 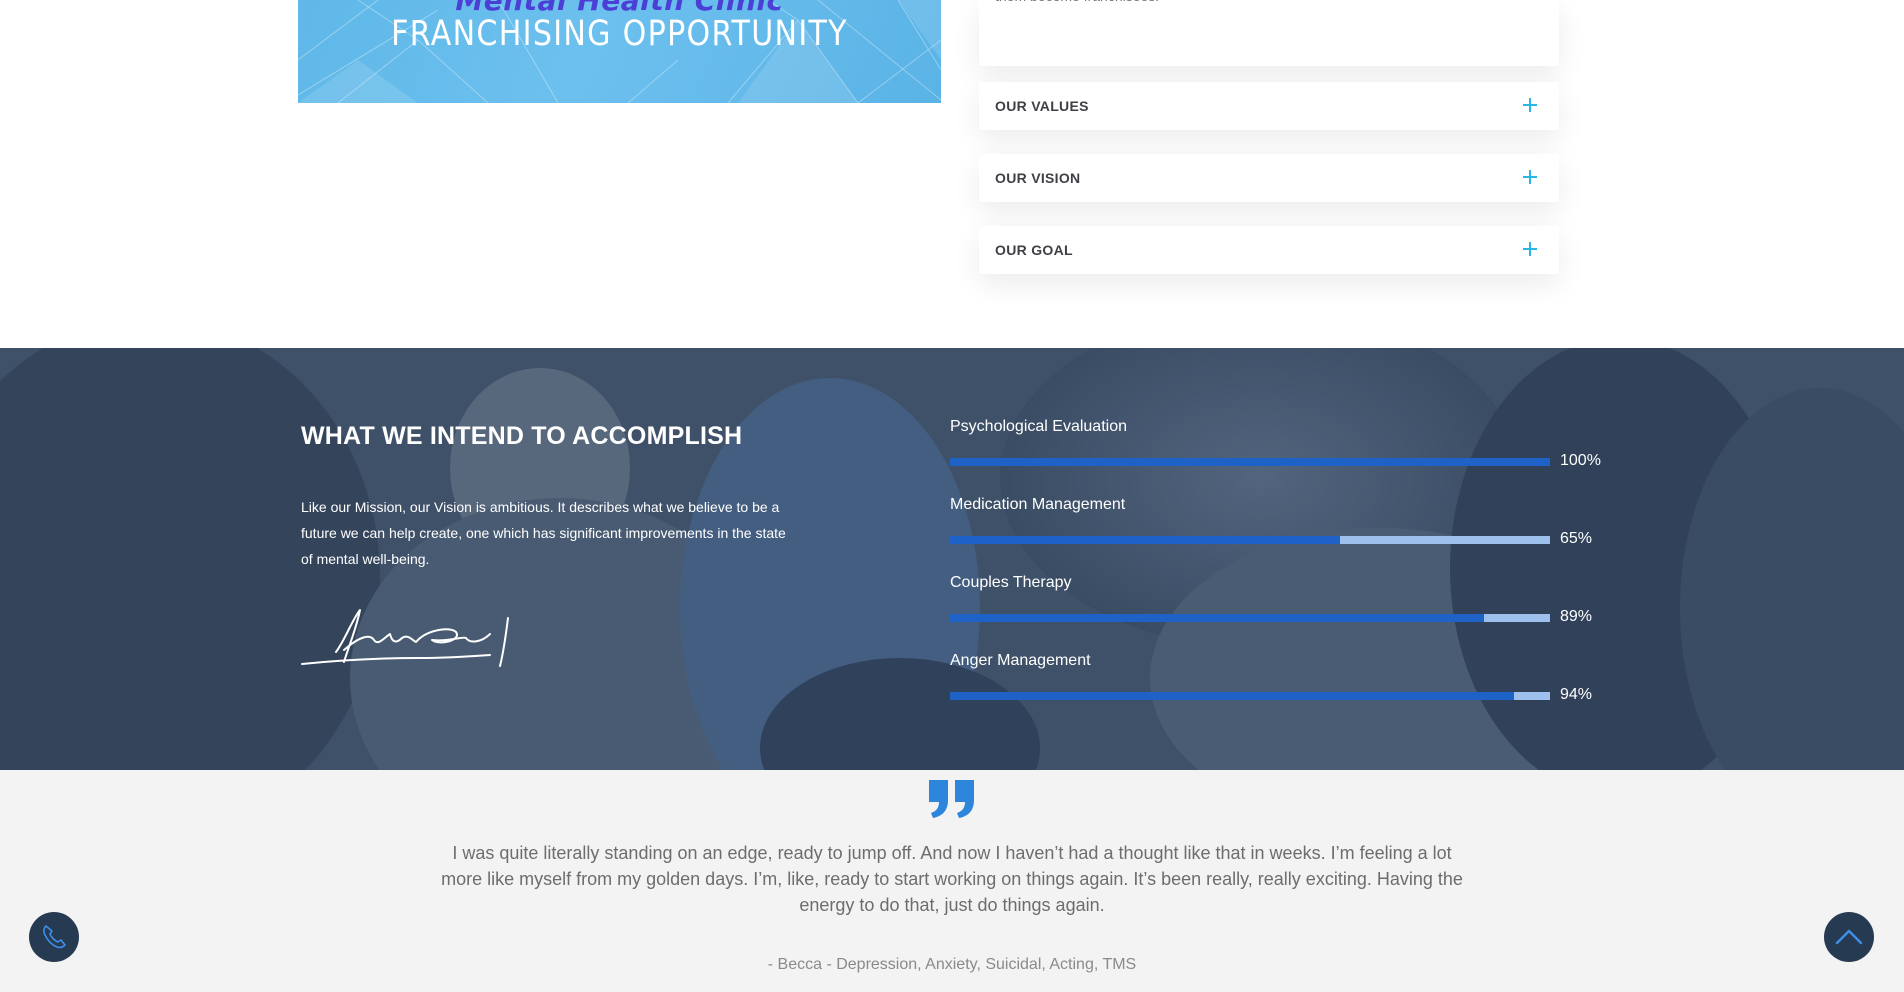 I want to click on skill-name: Couples Therapy, so click(x=1011, y=582).